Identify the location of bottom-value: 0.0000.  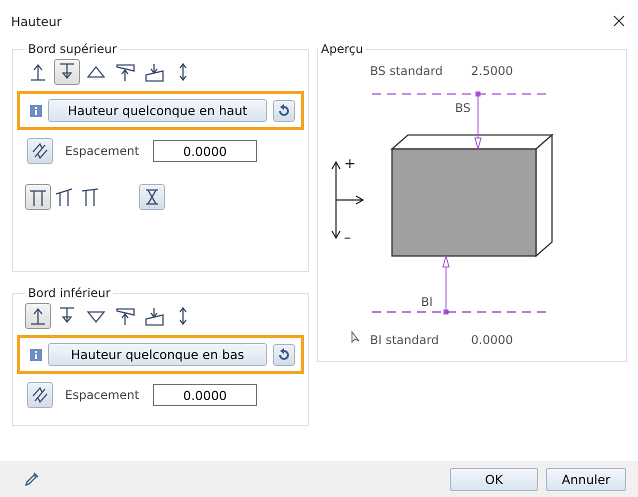
(492, 340).